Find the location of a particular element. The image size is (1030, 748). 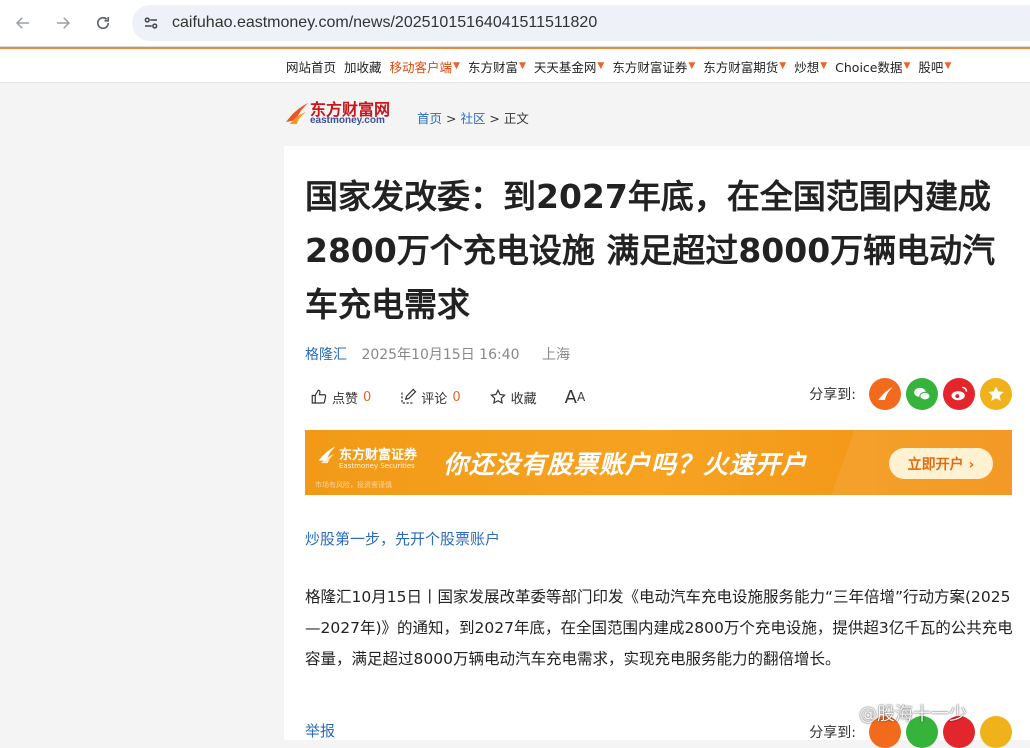

top-nav-item-label: 东方财富 is located at coordinates (492, 67).